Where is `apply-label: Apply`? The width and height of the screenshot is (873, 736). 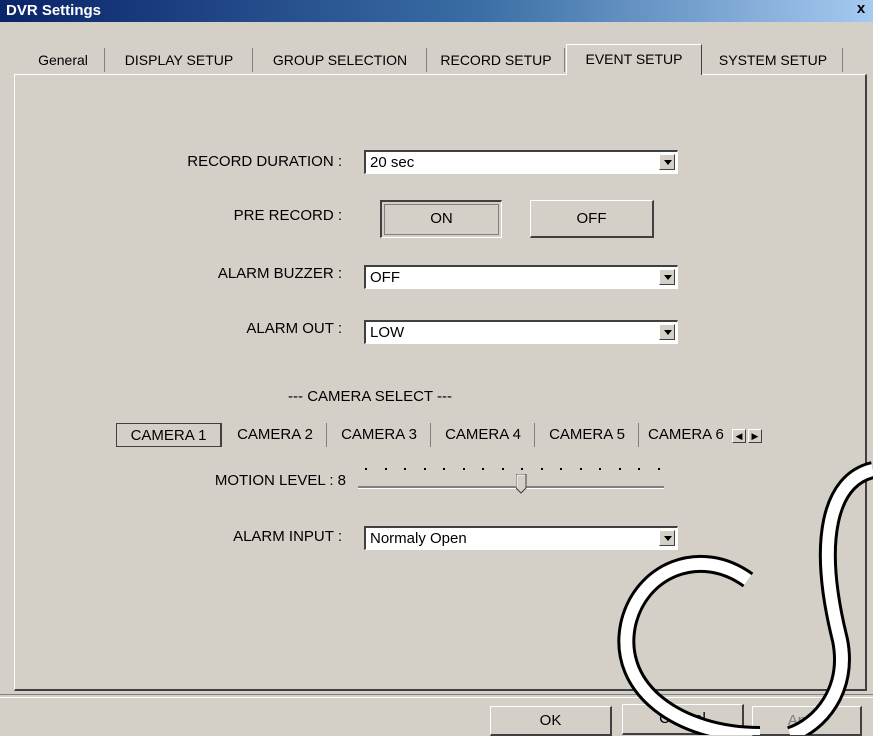
apply-label: Apply is located at coordinates (806, 720).